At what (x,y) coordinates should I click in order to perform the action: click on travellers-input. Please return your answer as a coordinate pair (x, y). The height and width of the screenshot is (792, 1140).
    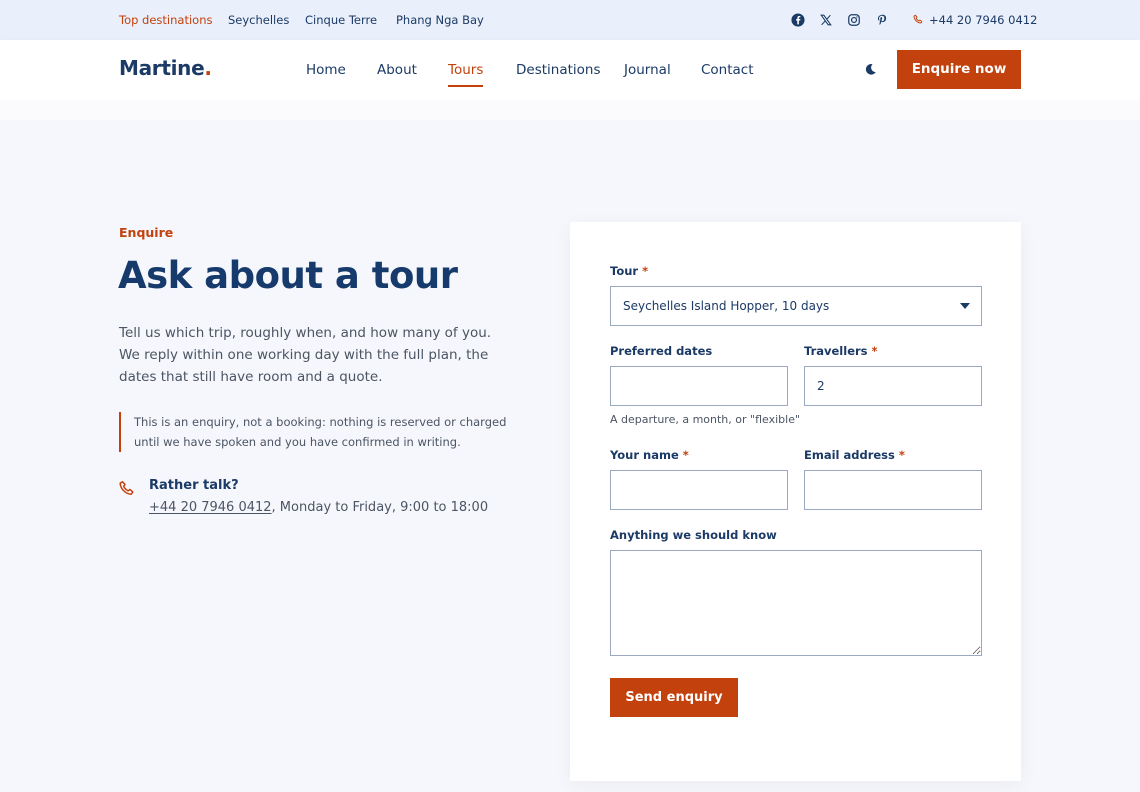
    Looking at the image, I should click on (893, 386).